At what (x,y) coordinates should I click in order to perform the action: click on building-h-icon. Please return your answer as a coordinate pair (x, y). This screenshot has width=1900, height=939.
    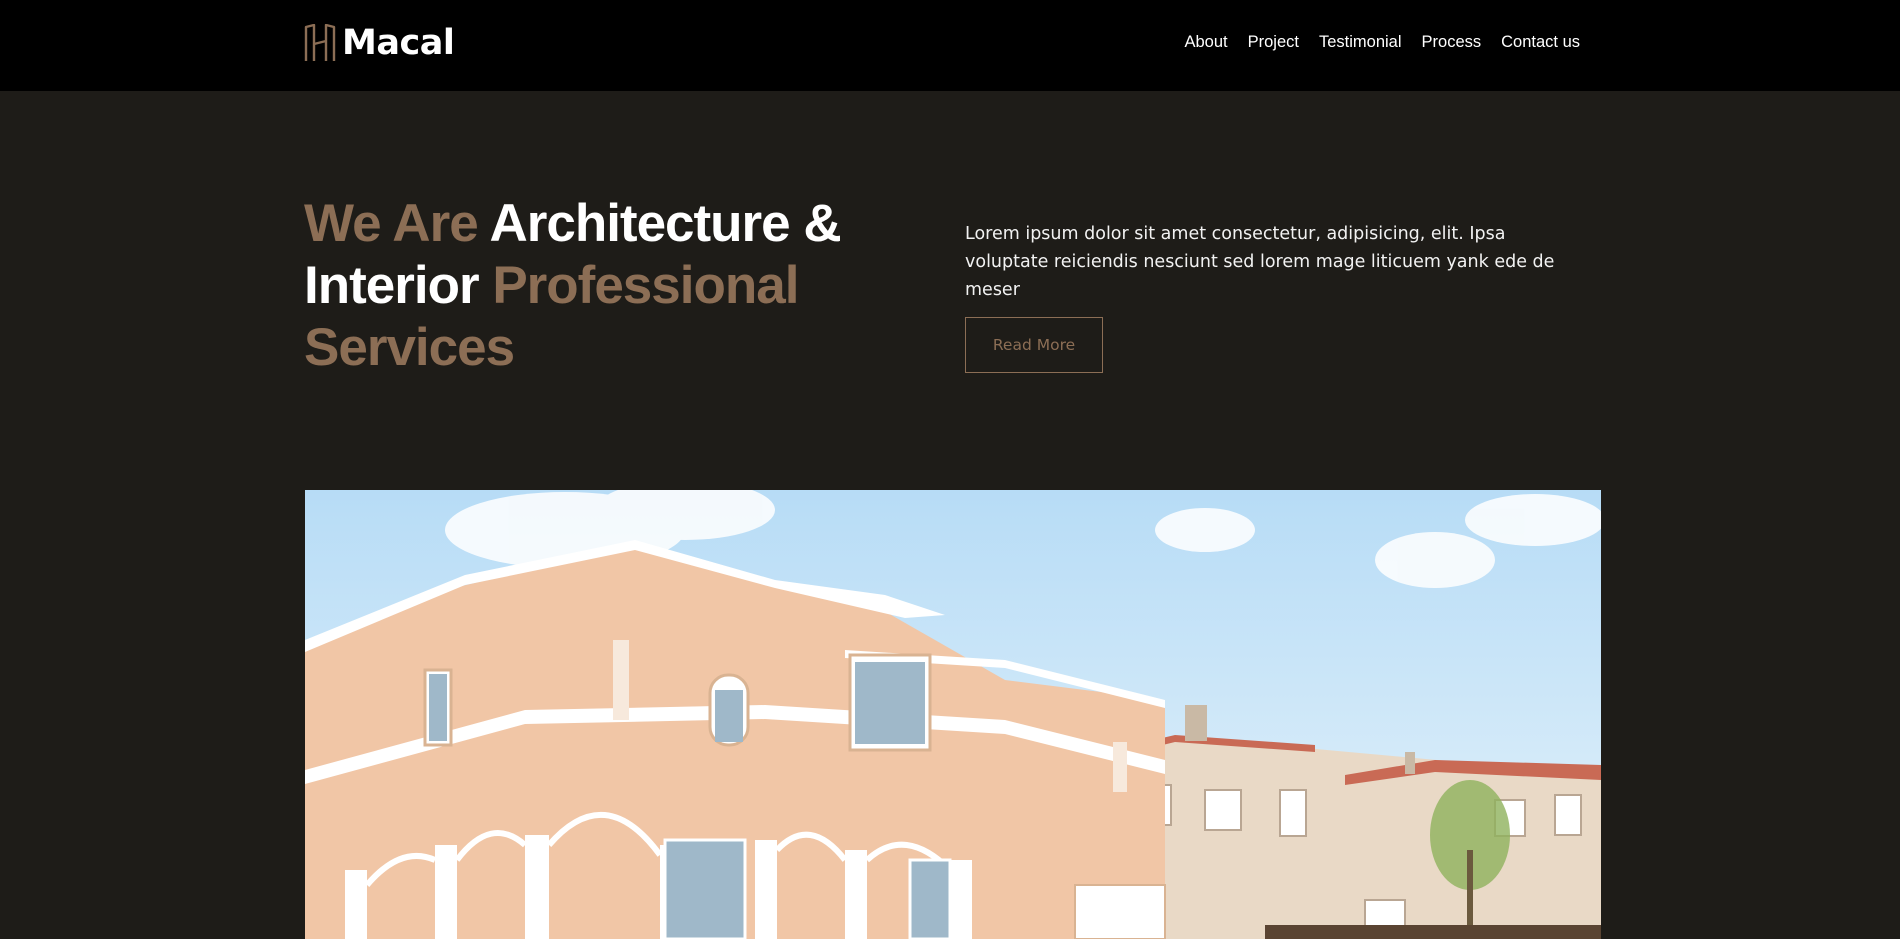
    Looking at the image, I should click on (320, 43).